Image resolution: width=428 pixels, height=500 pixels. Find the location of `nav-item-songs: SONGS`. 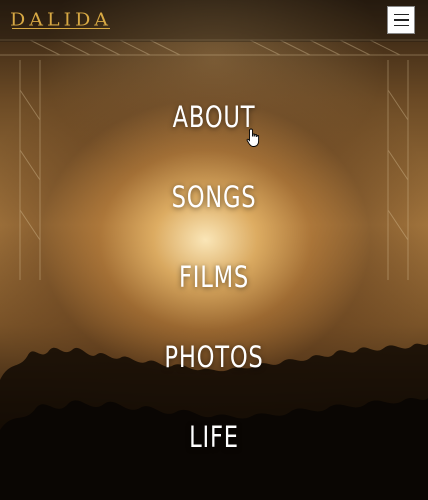

nav-item-songs: SONGS is located at coordinates (214, 197).